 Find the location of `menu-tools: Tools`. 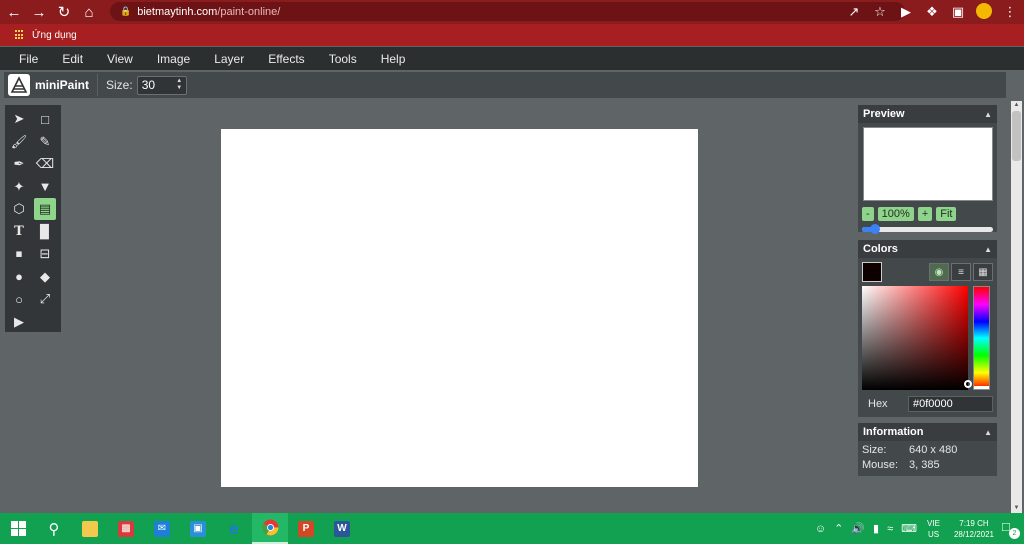

menu-tools: Tools is located at coordinates (343, 59).